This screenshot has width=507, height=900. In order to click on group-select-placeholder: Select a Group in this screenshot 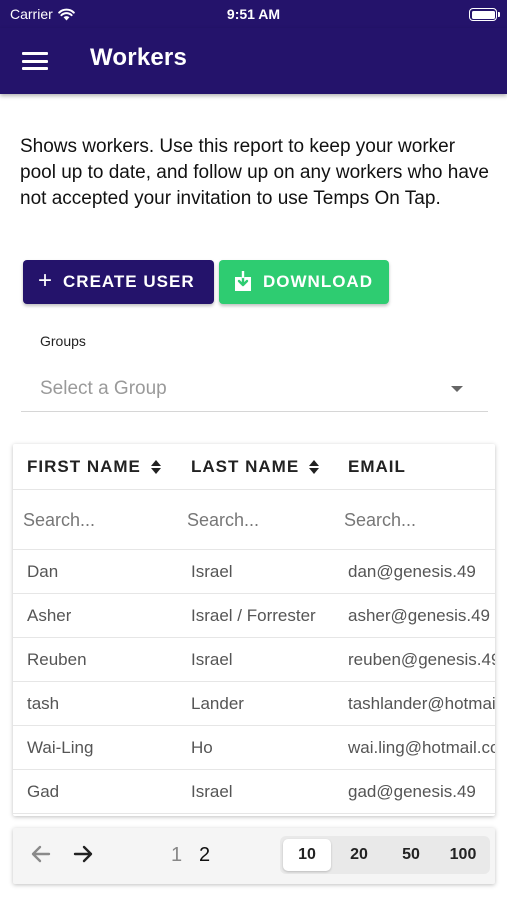, I will do `click(103, 388)`.